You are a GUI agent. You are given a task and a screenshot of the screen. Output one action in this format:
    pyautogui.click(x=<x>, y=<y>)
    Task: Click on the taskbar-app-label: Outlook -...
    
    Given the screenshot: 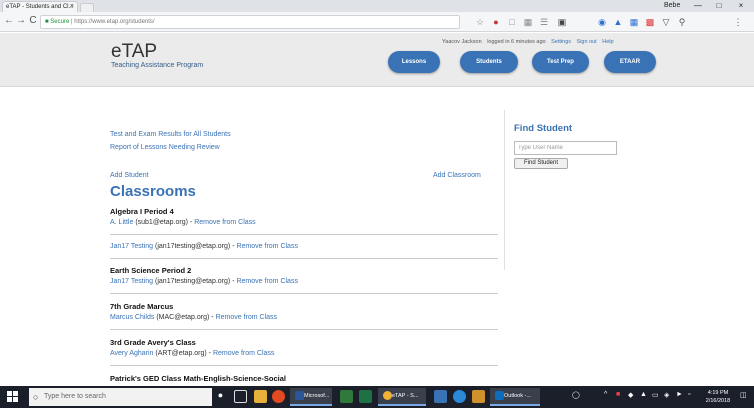 What is the action you would take?
    pyautogui.click(x=517, y=396)
    